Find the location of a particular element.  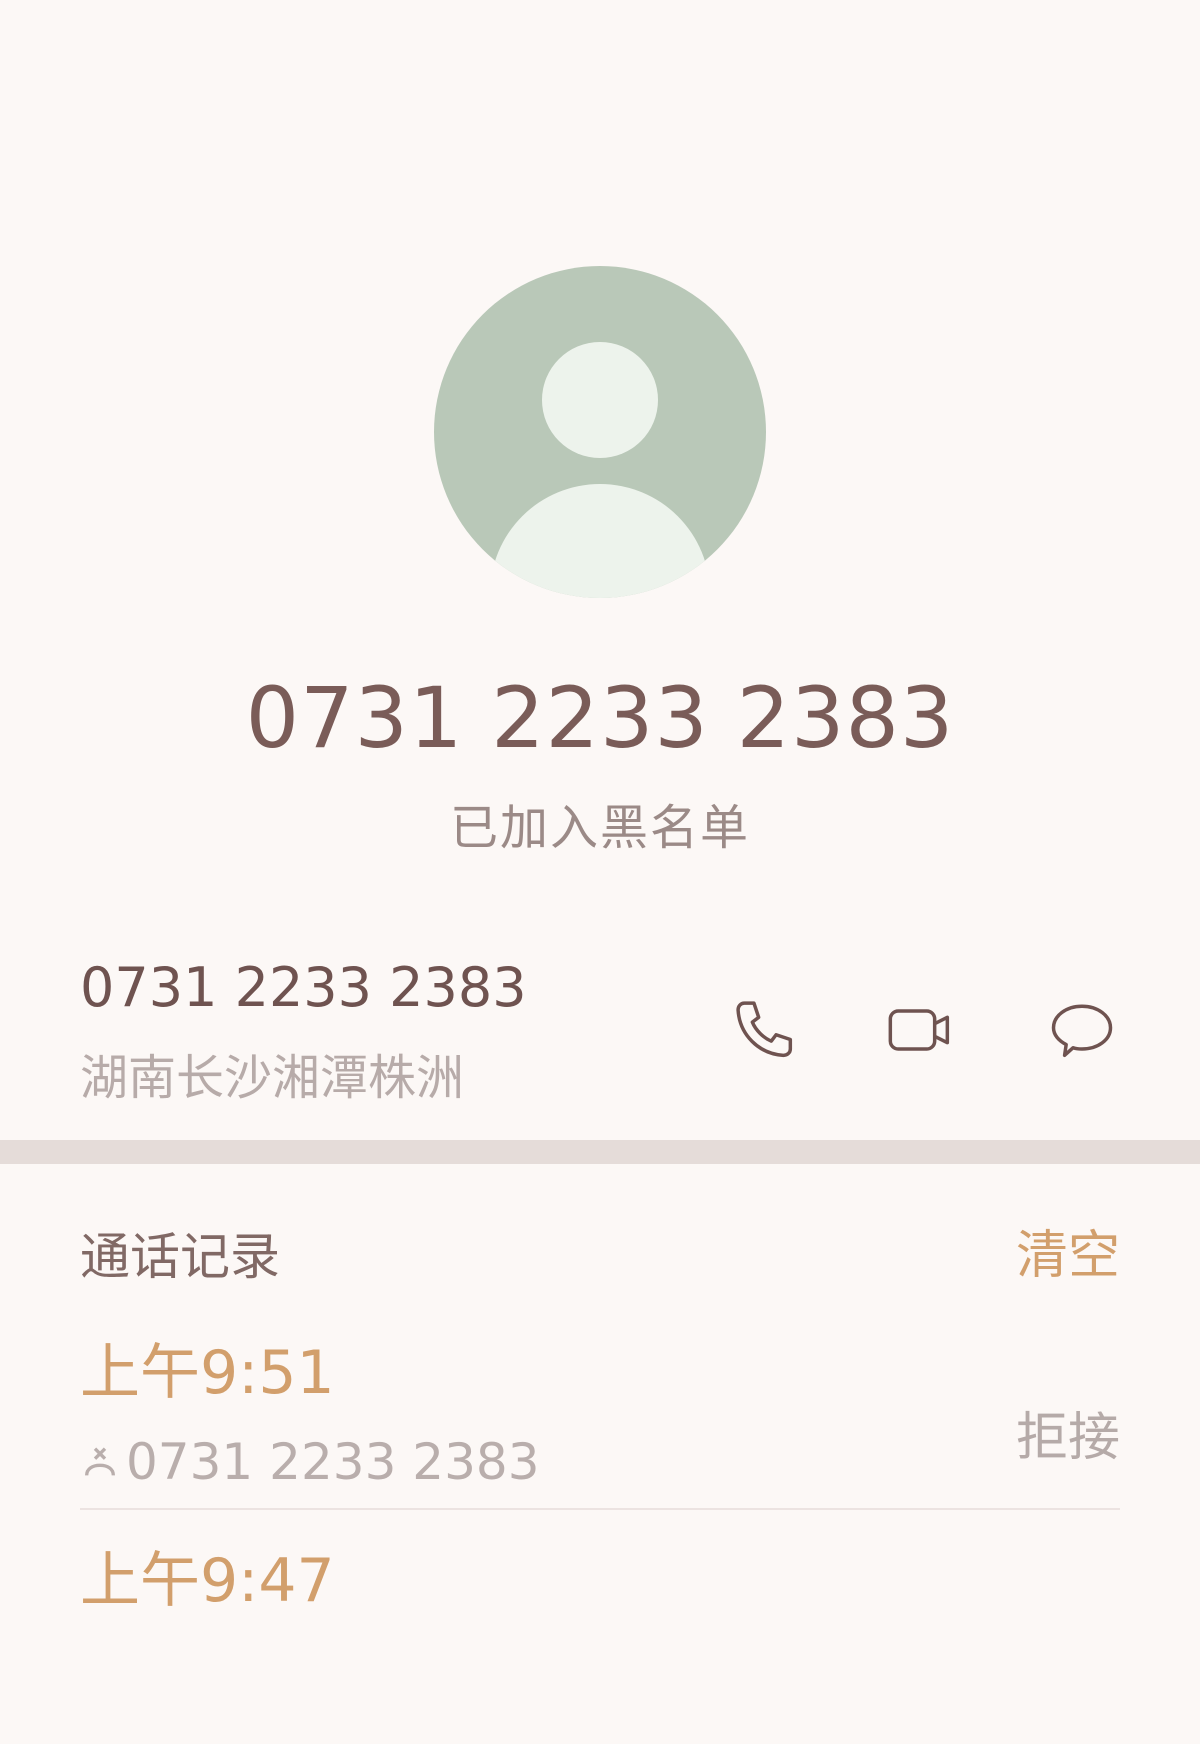

call-button is located at coordinates (765, 1030).